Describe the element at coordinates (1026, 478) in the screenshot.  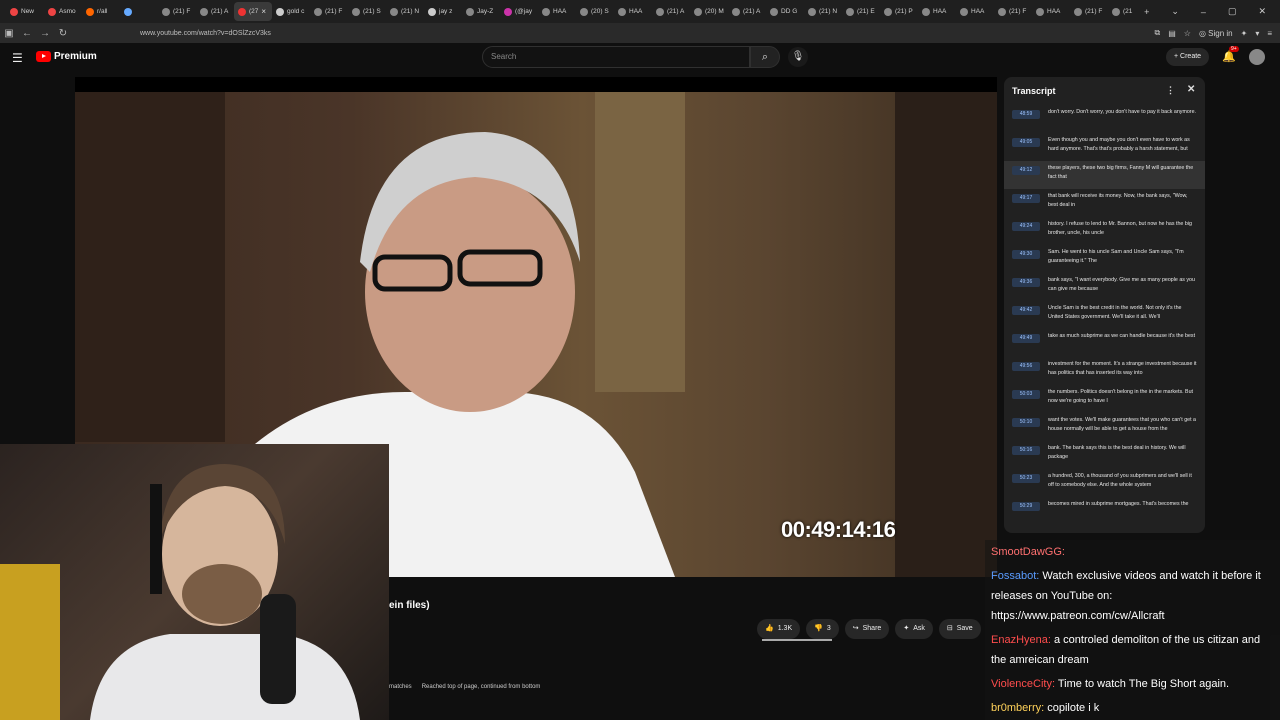
I see `segment-timestamp: 50:23` at that location.